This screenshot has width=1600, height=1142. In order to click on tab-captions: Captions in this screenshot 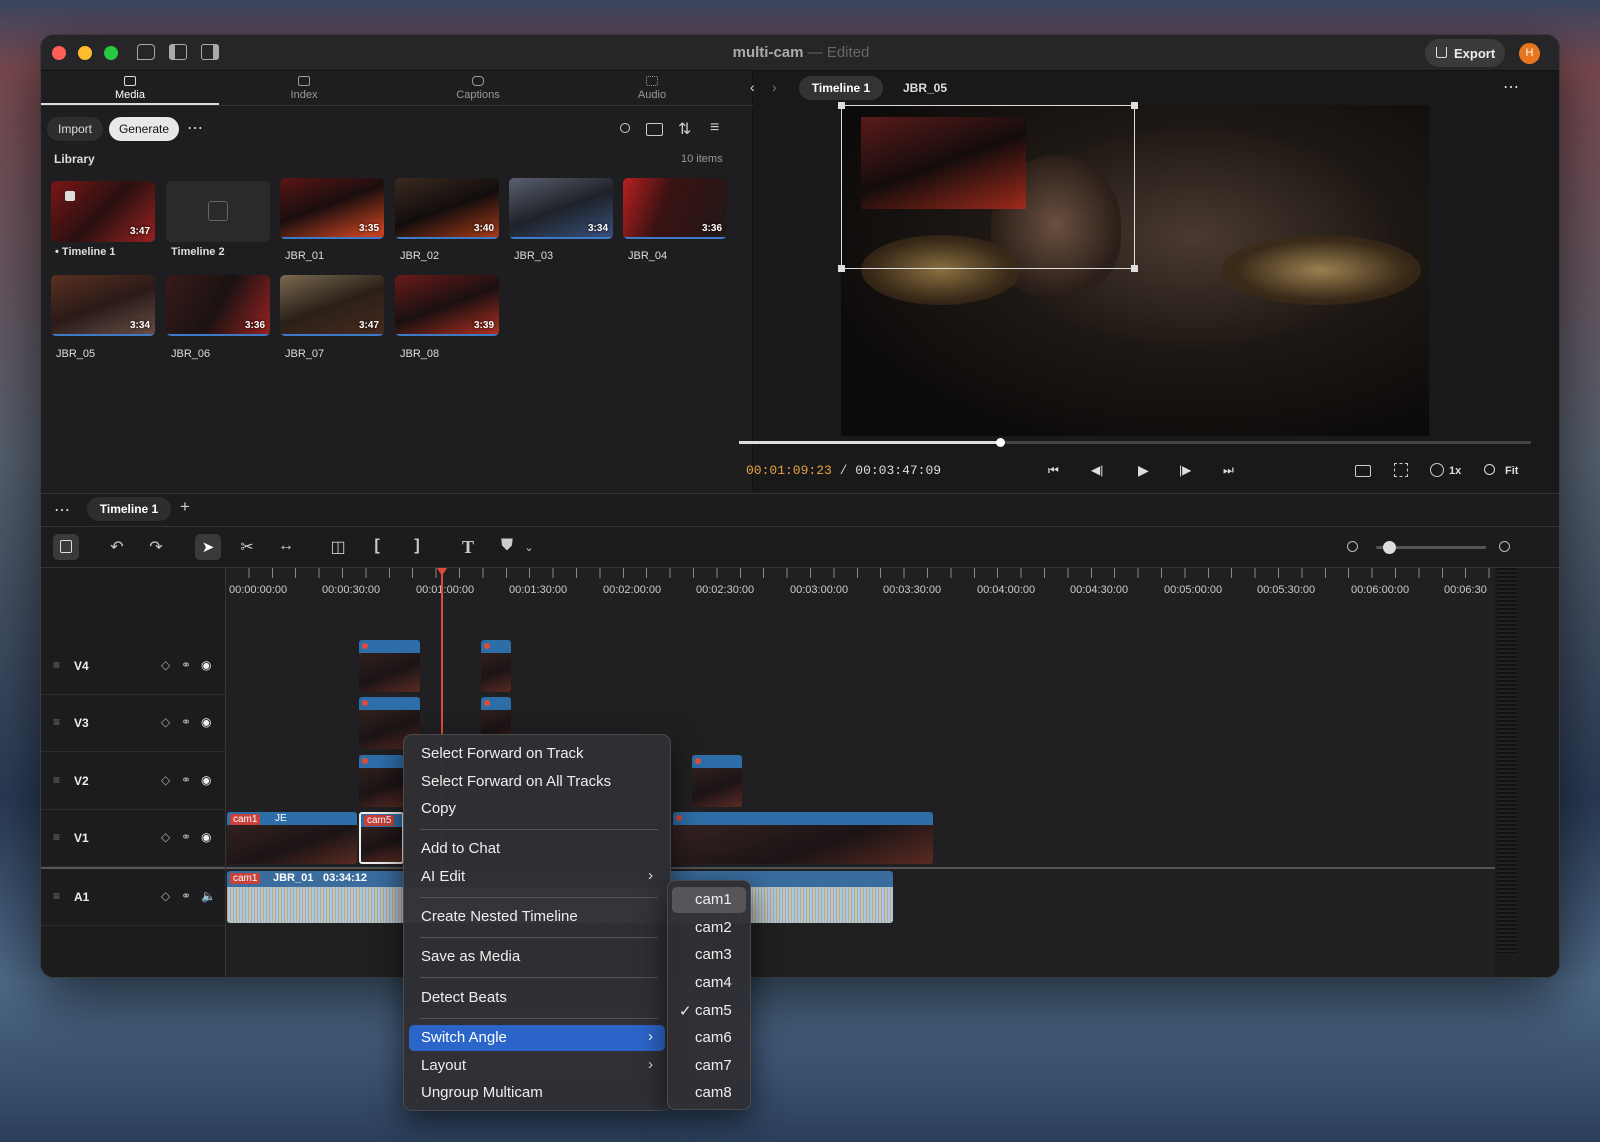, I will do `click(478, 88)`.